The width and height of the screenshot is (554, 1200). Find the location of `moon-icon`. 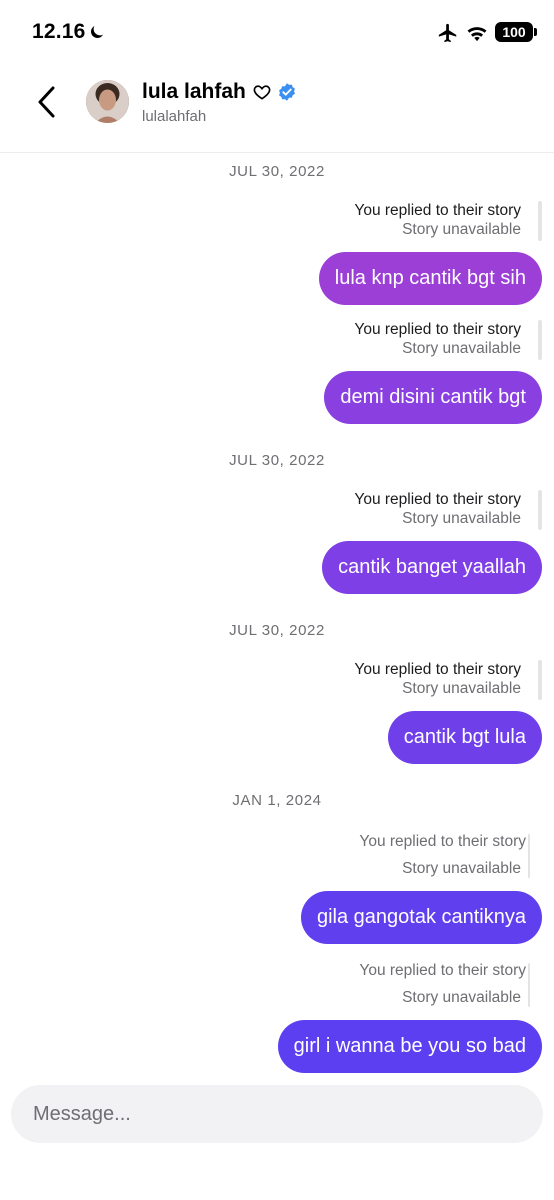

moon-icon is located at coordinates (97, 32).